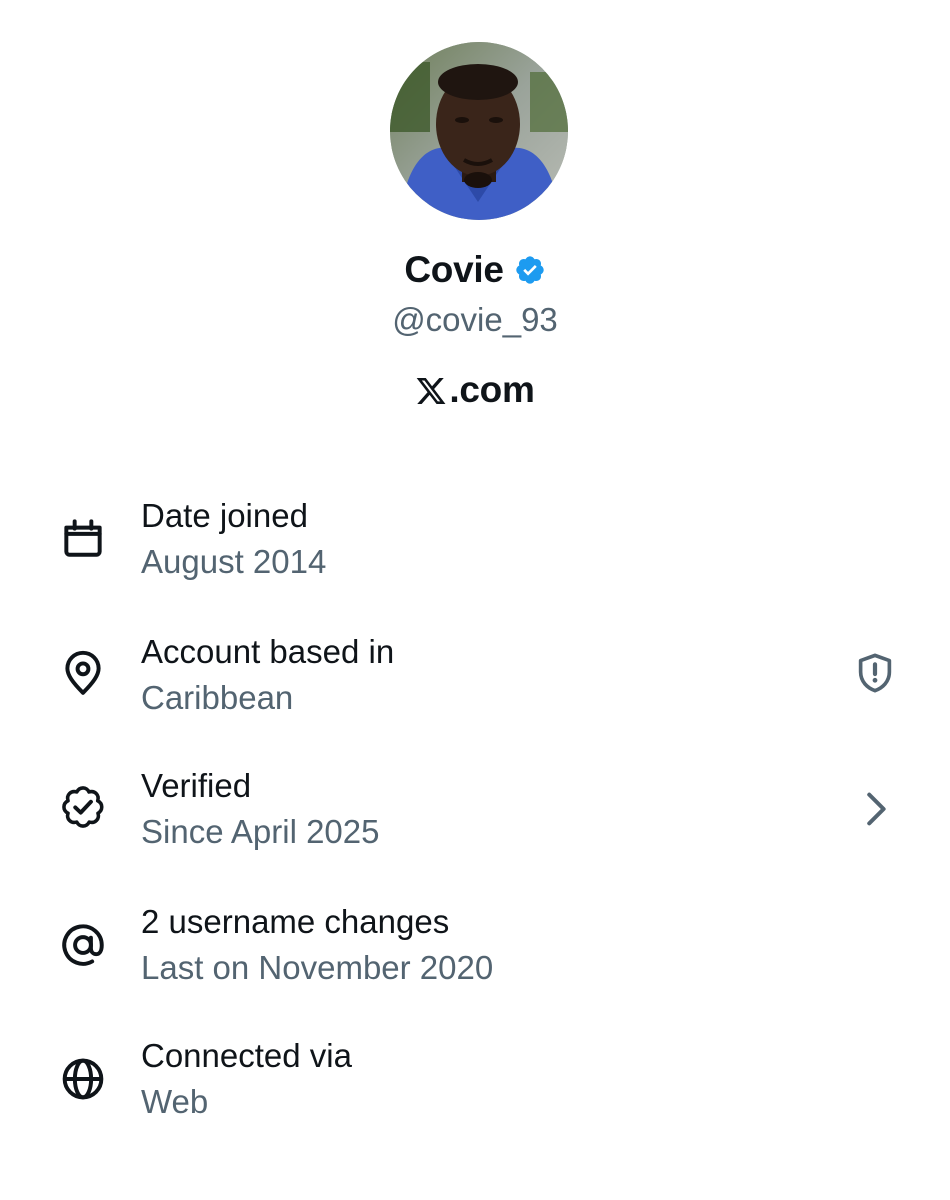  I want to click on row-subtitle: Since April 2025, so click(260, 831).